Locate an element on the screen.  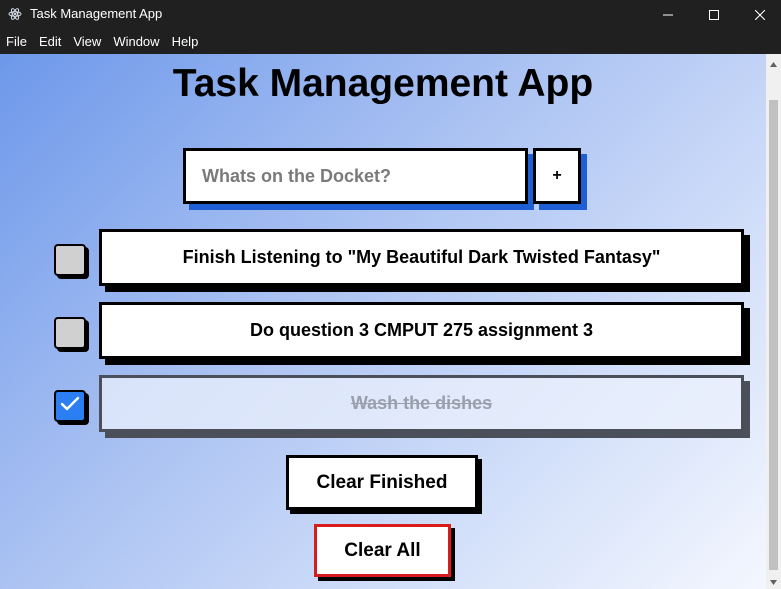
task-item: Do question 3 CMPUT 275 assignment 3 is located at coordinates (421, 330).